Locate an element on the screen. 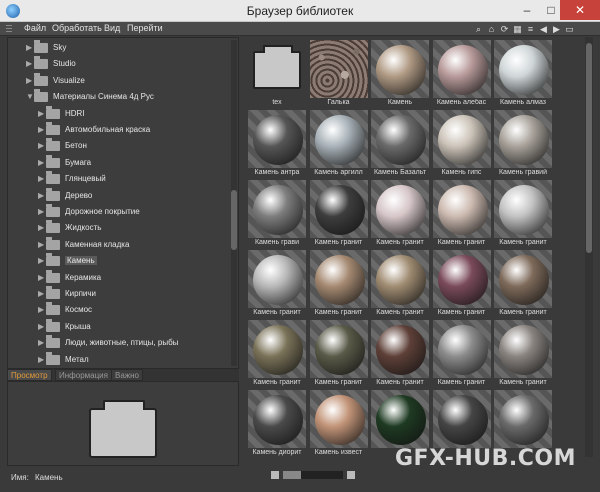 The height and width of the screenshot is (492, 600). tree-item: ▶ Дорожное покрытие is located at coordinates (120, 212).